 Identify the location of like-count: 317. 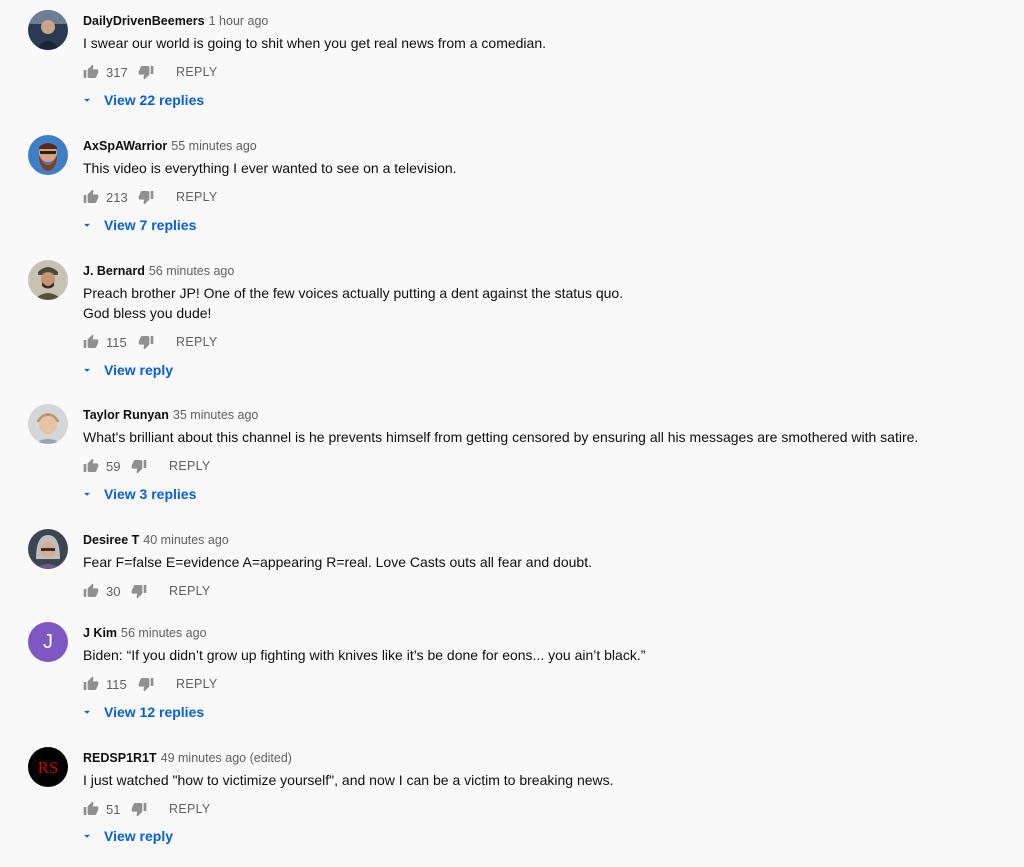
(117, 72).